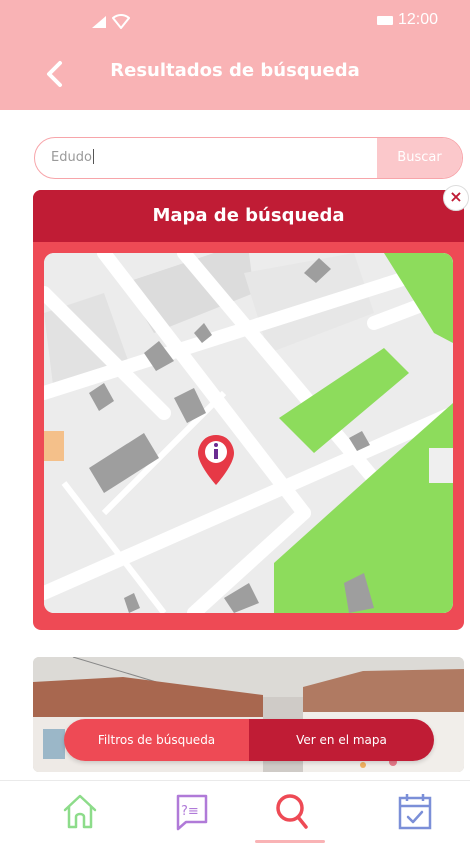  Describe the element at coordinates (385, 20) in the screenshot. I see `battery-icon` at that location.